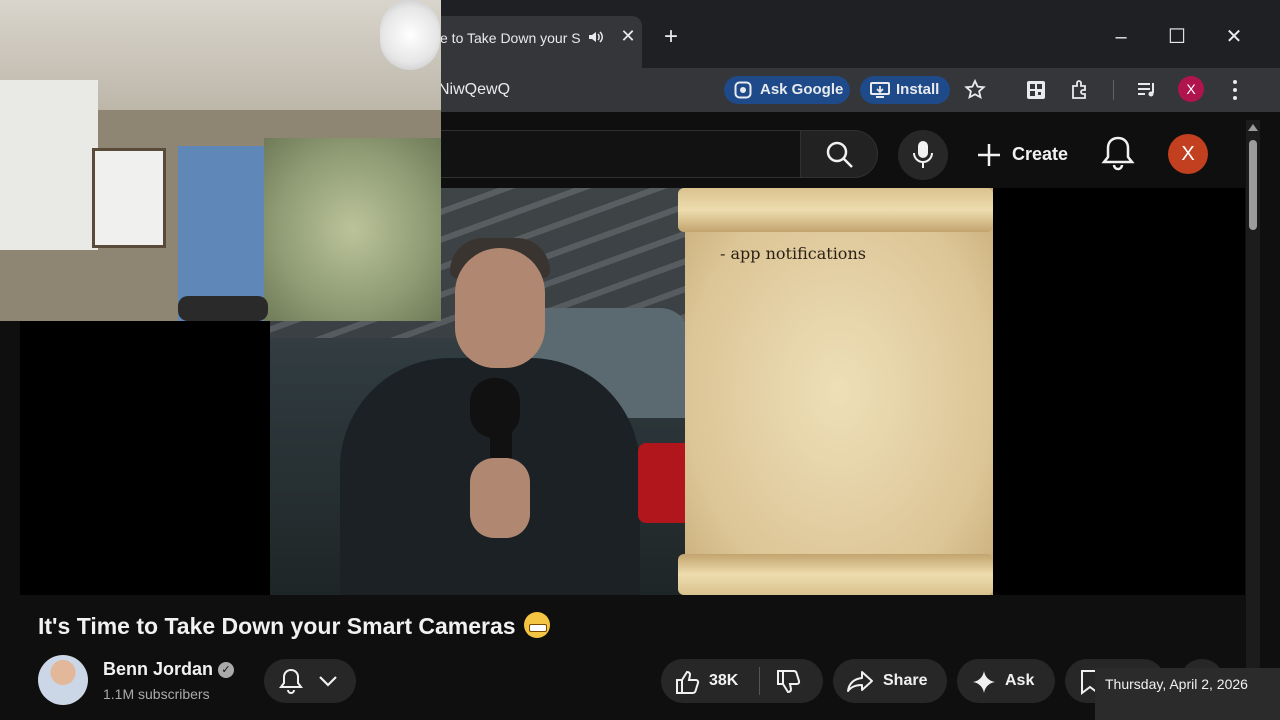 This screenshot has width=1280, height=720. What do you see at coordinates (918, 89) in the screenshot?
I see `install-label: Install` at bounding box center [918, 89].